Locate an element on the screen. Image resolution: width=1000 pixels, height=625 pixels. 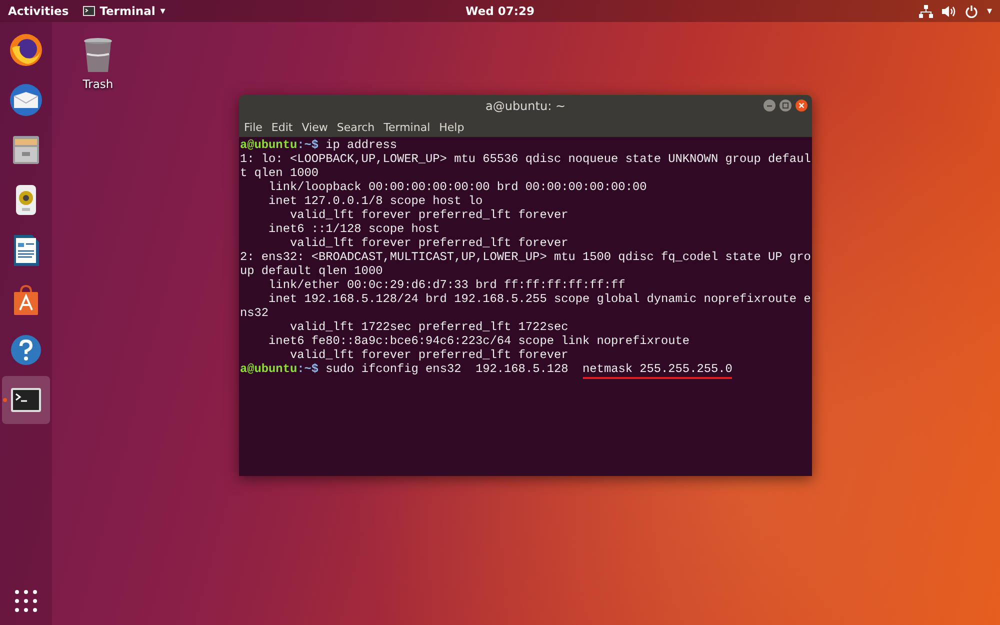
menu-item: Search is located at coordinates (355, 127).